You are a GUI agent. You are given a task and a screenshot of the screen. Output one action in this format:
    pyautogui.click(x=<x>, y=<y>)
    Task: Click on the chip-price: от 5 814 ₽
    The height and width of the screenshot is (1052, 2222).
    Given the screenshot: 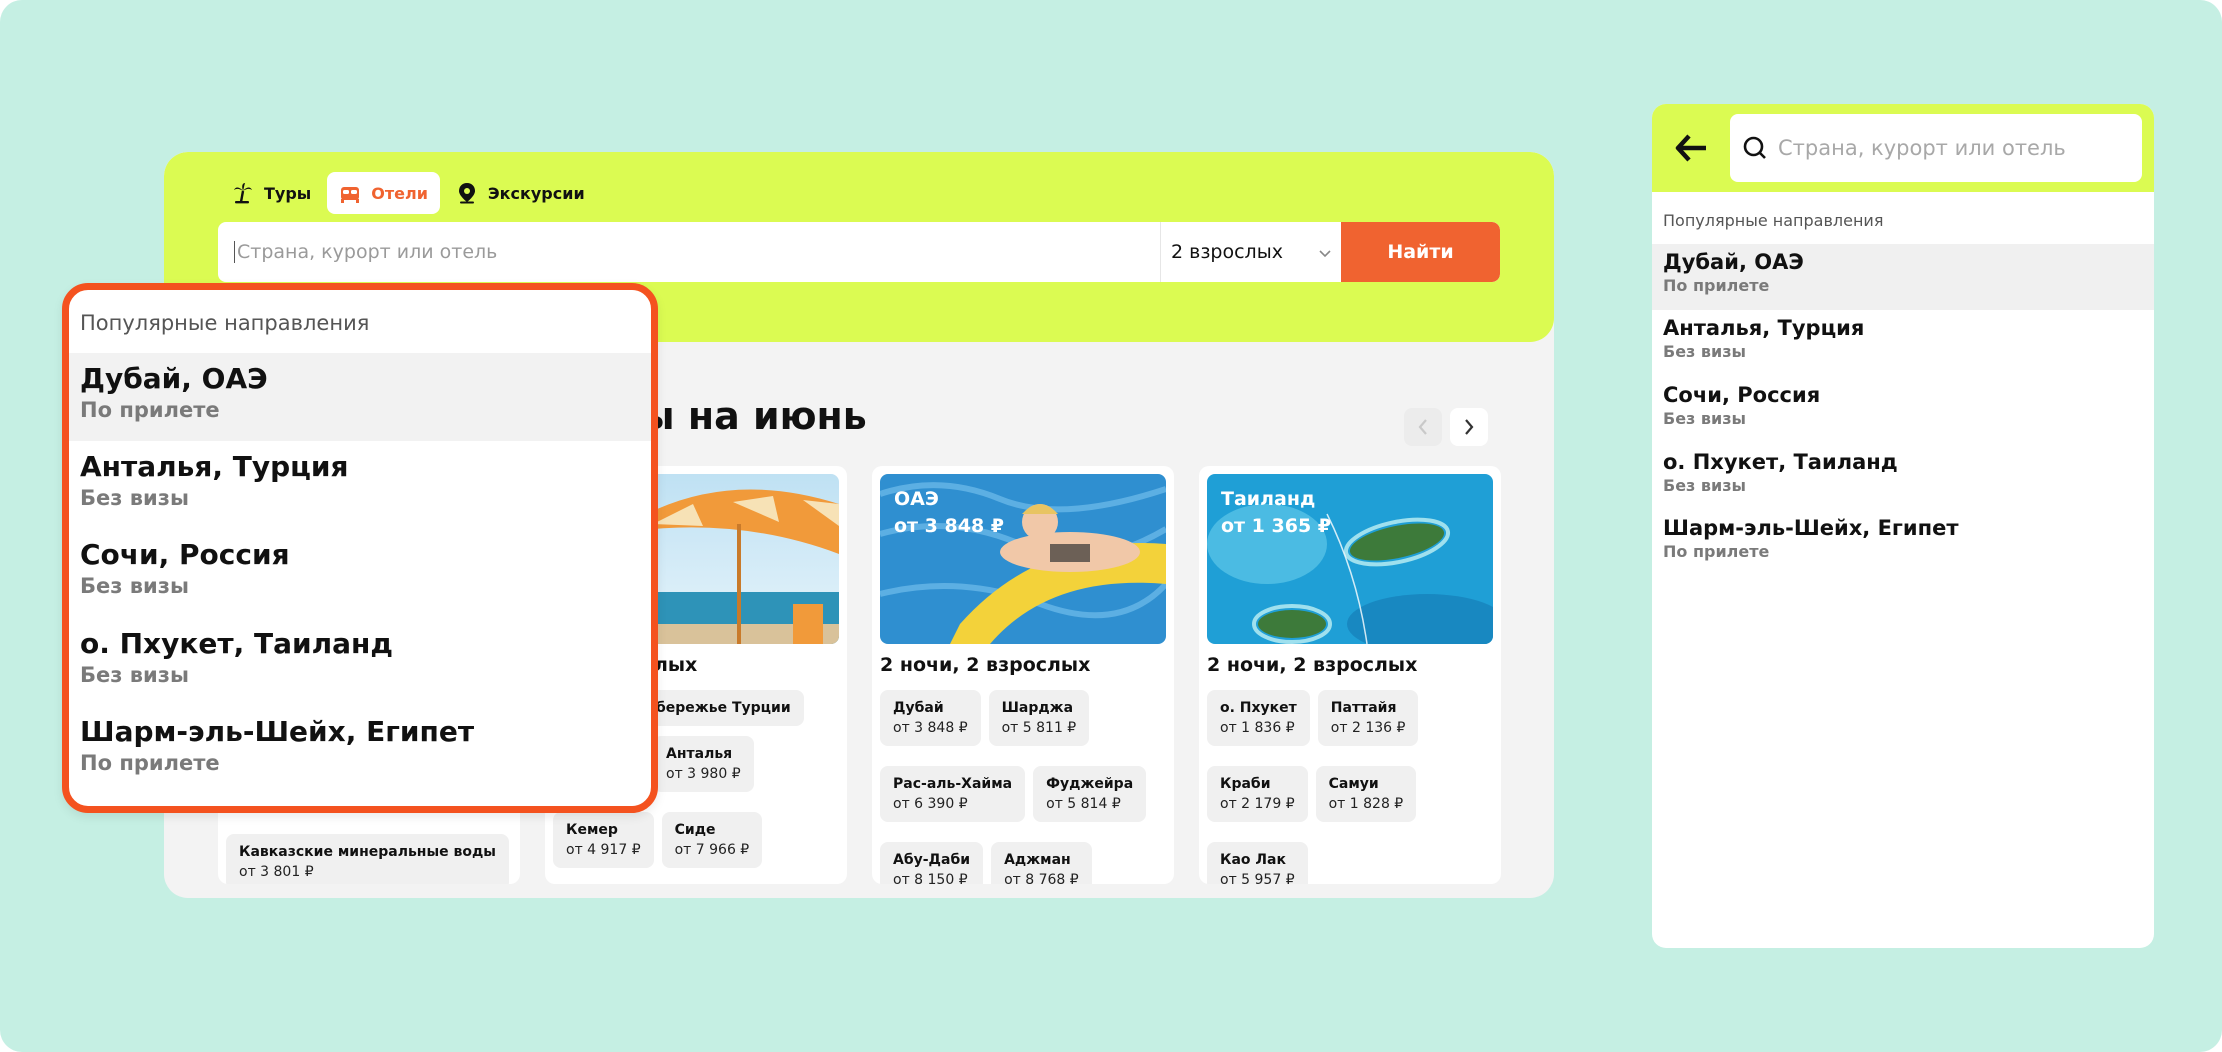 What is the action you would take?
    pyautogui.click(x=1083, y=804)
    